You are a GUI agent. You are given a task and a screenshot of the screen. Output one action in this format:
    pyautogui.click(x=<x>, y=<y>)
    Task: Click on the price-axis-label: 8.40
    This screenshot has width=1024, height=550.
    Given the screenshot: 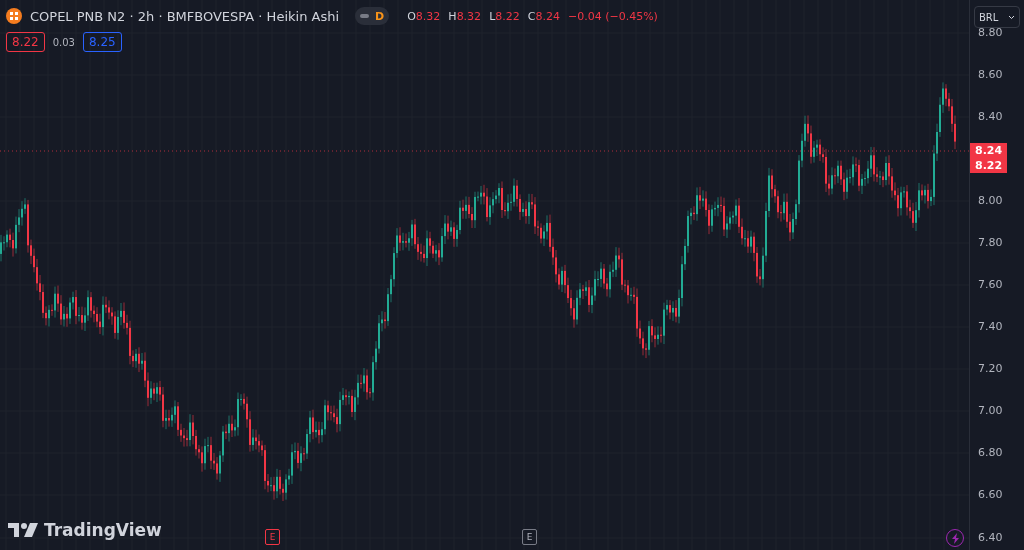 What is the action you would take?
    pyautogui.click(x=990, y=116)
    